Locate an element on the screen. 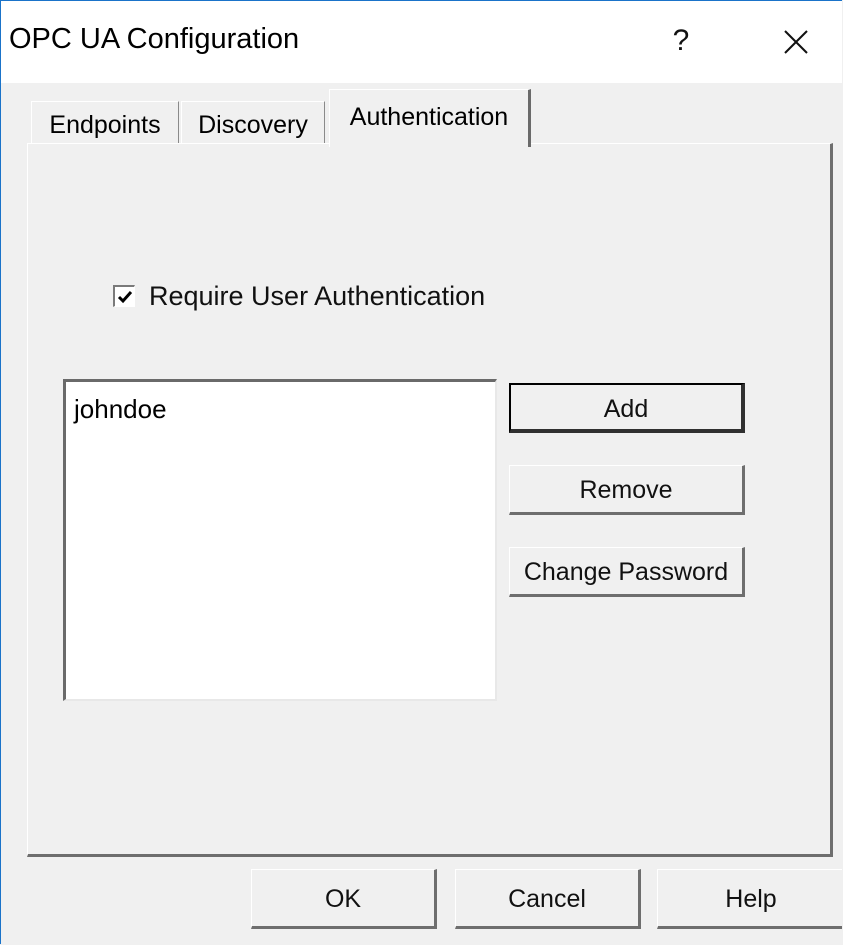 The width and height of the screenshot is (843, 945). help-button: Help is located at coordinates (749, 899).